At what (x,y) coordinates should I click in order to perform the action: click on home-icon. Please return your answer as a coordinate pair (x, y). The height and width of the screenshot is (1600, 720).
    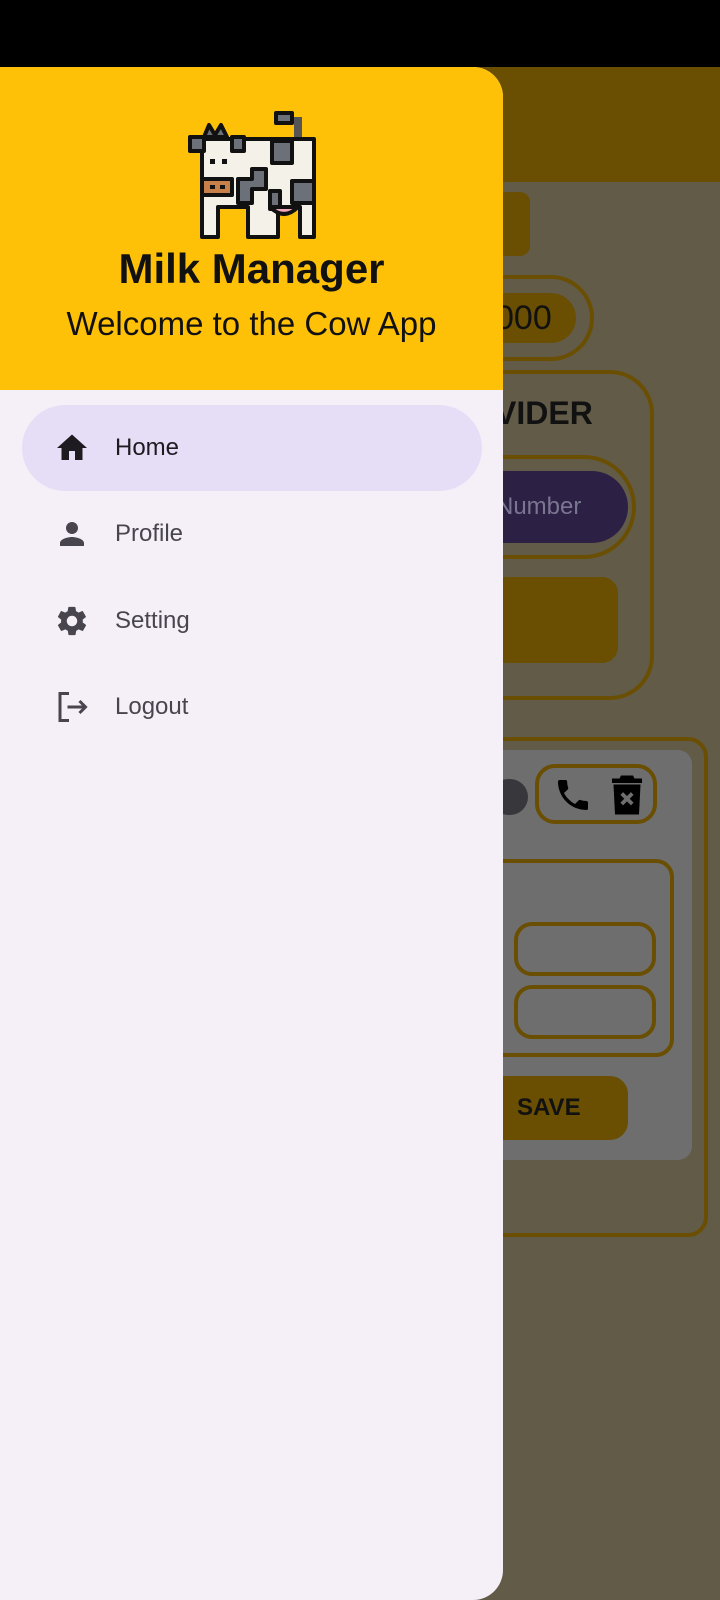
    Looking at the image, I should click on (72, 447).